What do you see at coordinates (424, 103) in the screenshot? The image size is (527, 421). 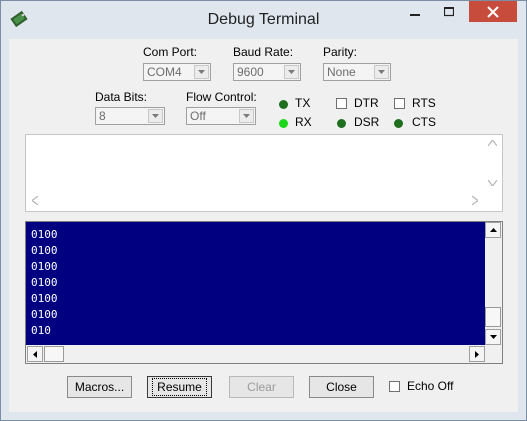 I see `rts-label: RTS` at bounding box center [424, 103].